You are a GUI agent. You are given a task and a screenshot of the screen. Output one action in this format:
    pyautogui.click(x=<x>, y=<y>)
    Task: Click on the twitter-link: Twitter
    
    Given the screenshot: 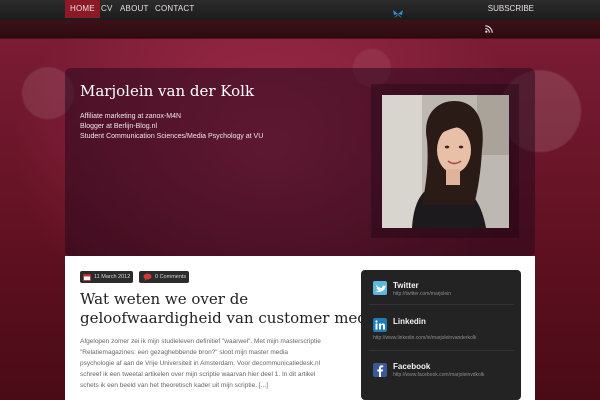 What is the action you would take?
    pyautogui.click(x=406, y=285)
    